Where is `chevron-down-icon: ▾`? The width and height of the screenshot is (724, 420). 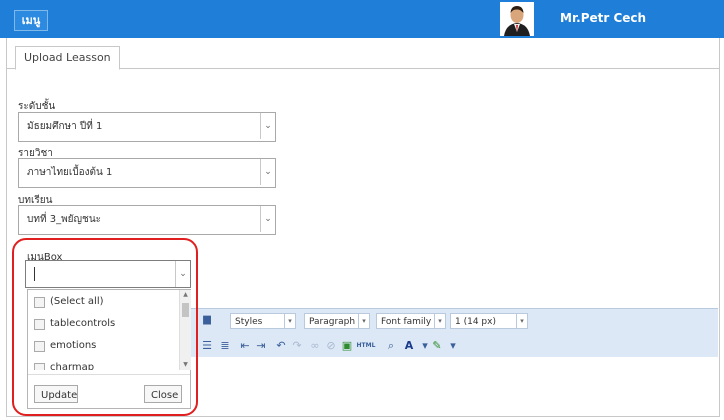 chevron-down-icon: ▾ is located at coordinates (453, 346).